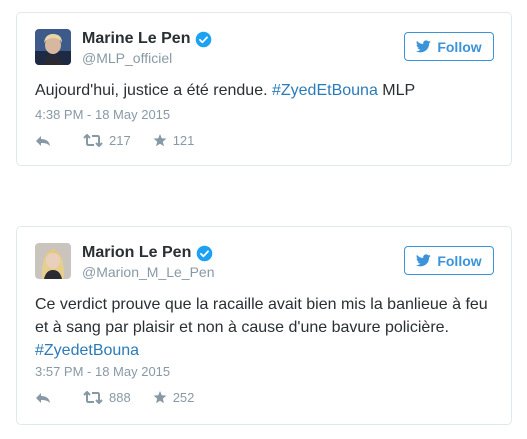 Image resolution: width=527 pixels, height=439 pixels. I want to click on tweet-actions: 217 121, so click(125, 140).